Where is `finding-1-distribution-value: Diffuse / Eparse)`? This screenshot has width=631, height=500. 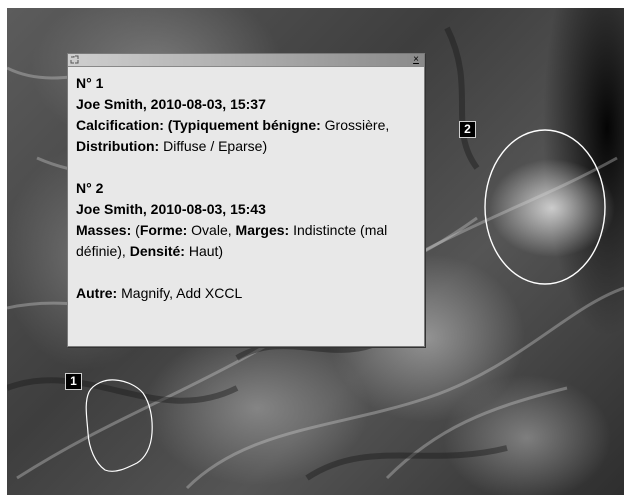 finding-1-distribution-value: Diffuse / Eparse) is located at coordinates (213, 146).